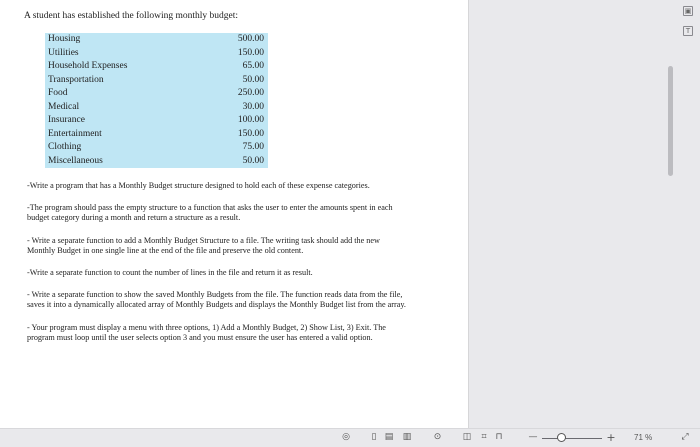 The height and width of the screenshot is (447, 700). I want to click on play-icon: ⊙, so click(437, 437).